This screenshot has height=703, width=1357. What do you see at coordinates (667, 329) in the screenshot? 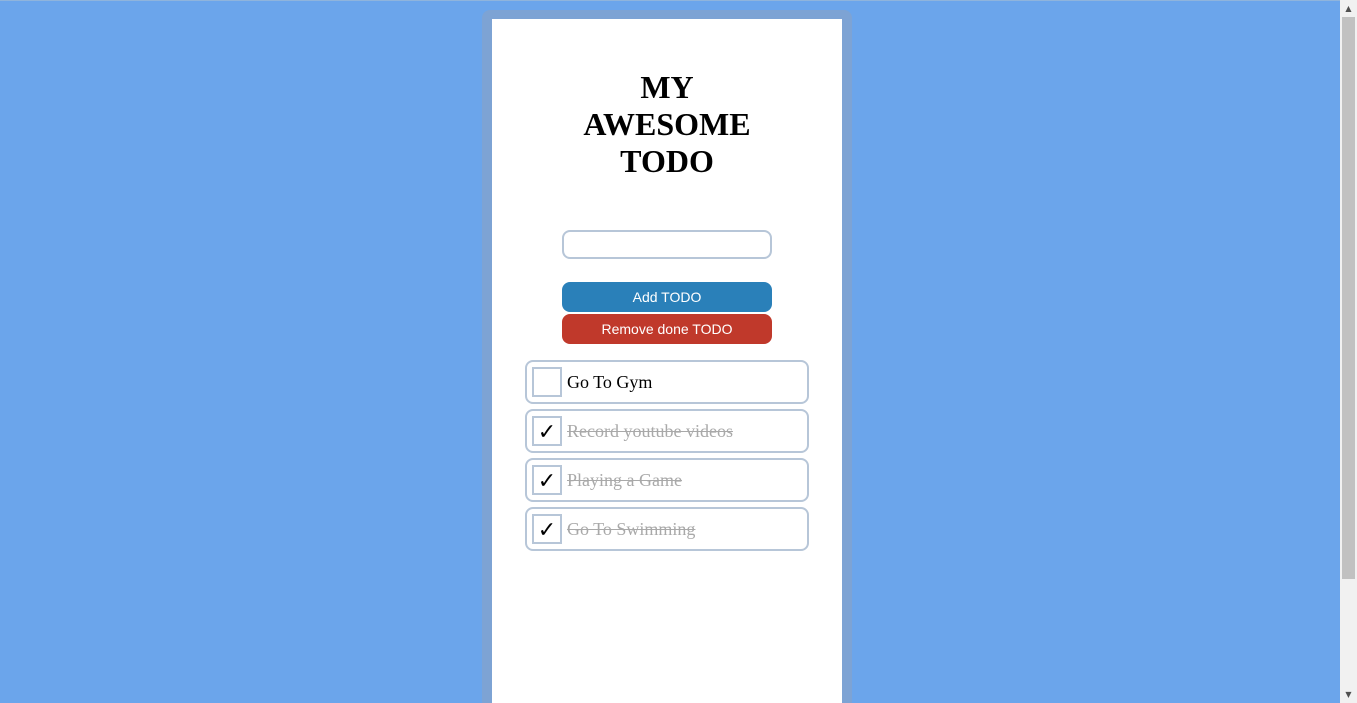
I see `remove-done-todo-button: Remove done TODO` at bounding box center [667, 329].